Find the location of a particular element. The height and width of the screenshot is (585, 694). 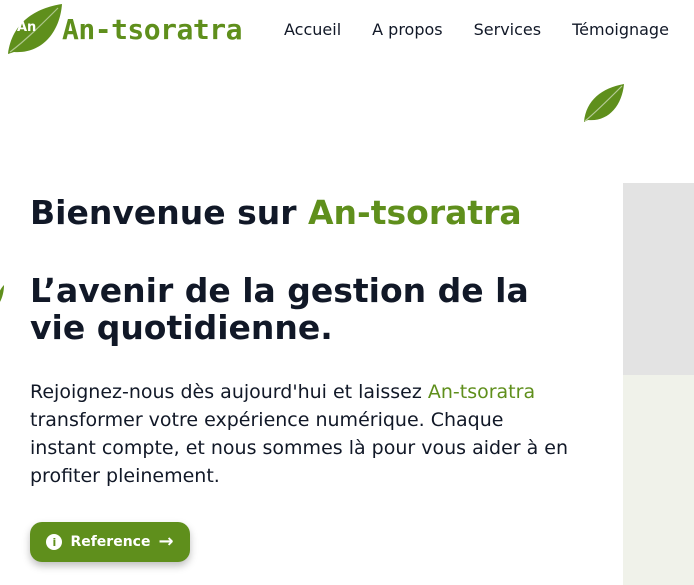

leaf-logo-icon: An is located at coordinates (35, 29).